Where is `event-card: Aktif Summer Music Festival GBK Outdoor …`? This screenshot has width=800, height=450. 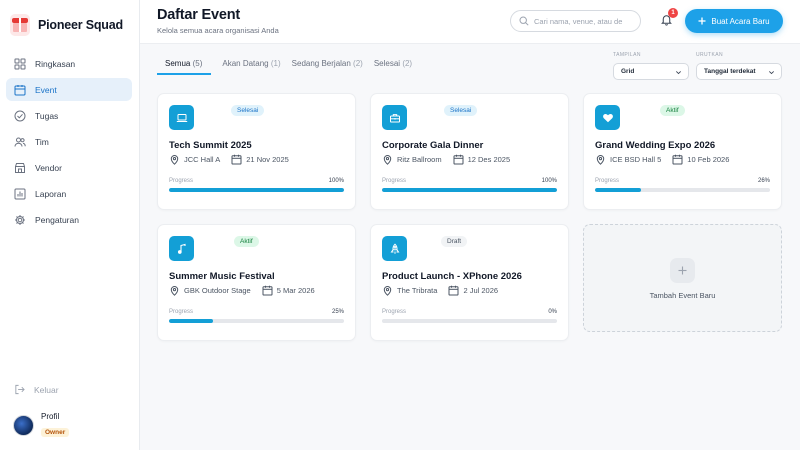 event-card: Aktif Summer Music Festival GBK Outdoor … is located at coordinates (256, 282).